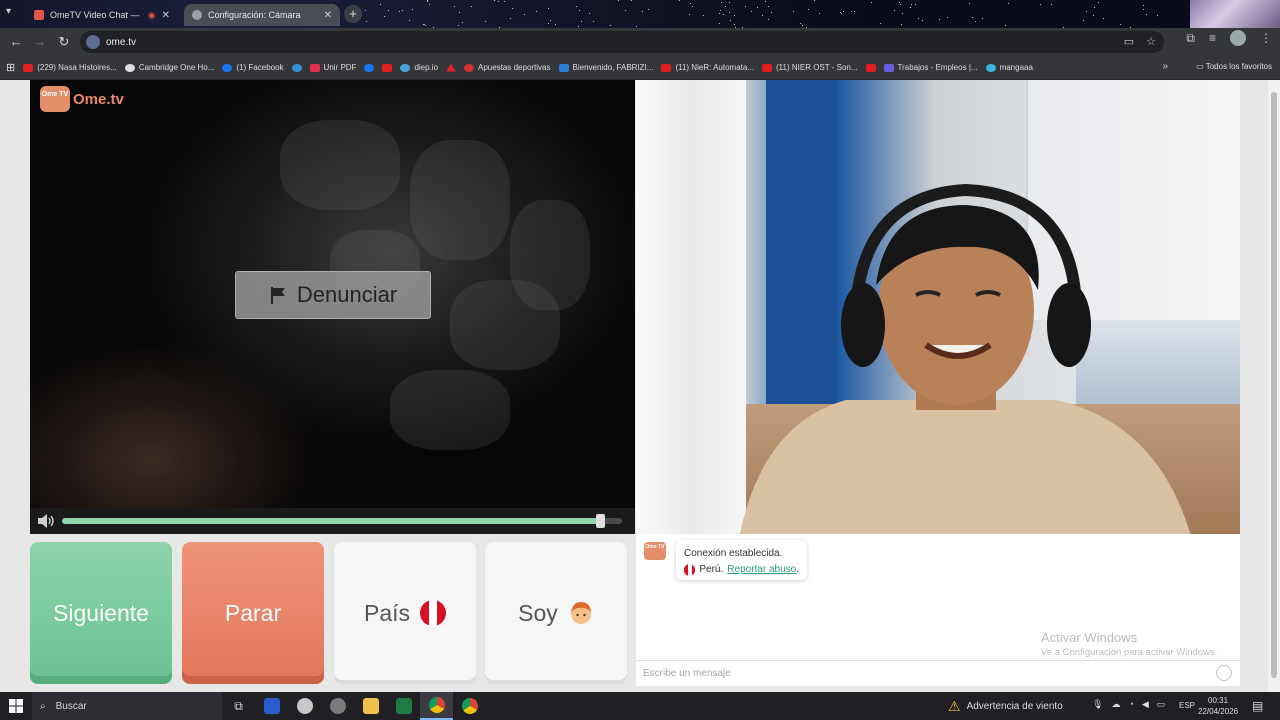 The height and width of the screenshot is (720, 1280). What do you see at coordinates (403, 706) in the screenshot?
I see `taskbar-excel` at bounding box center [403, 706].